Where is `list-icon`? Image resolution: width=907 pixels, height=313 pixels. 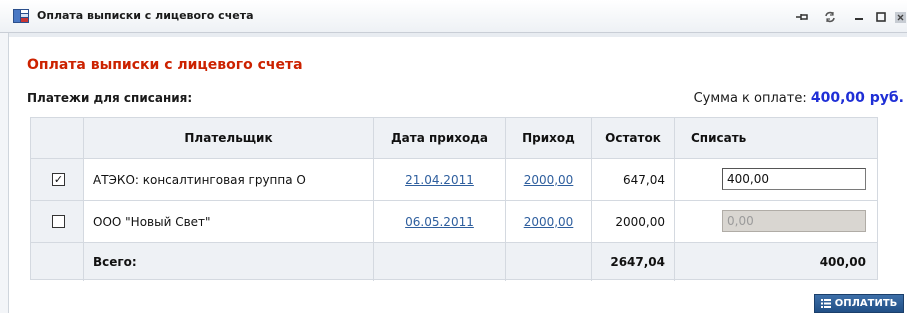 list-icon is located at coordinates (825, 303).